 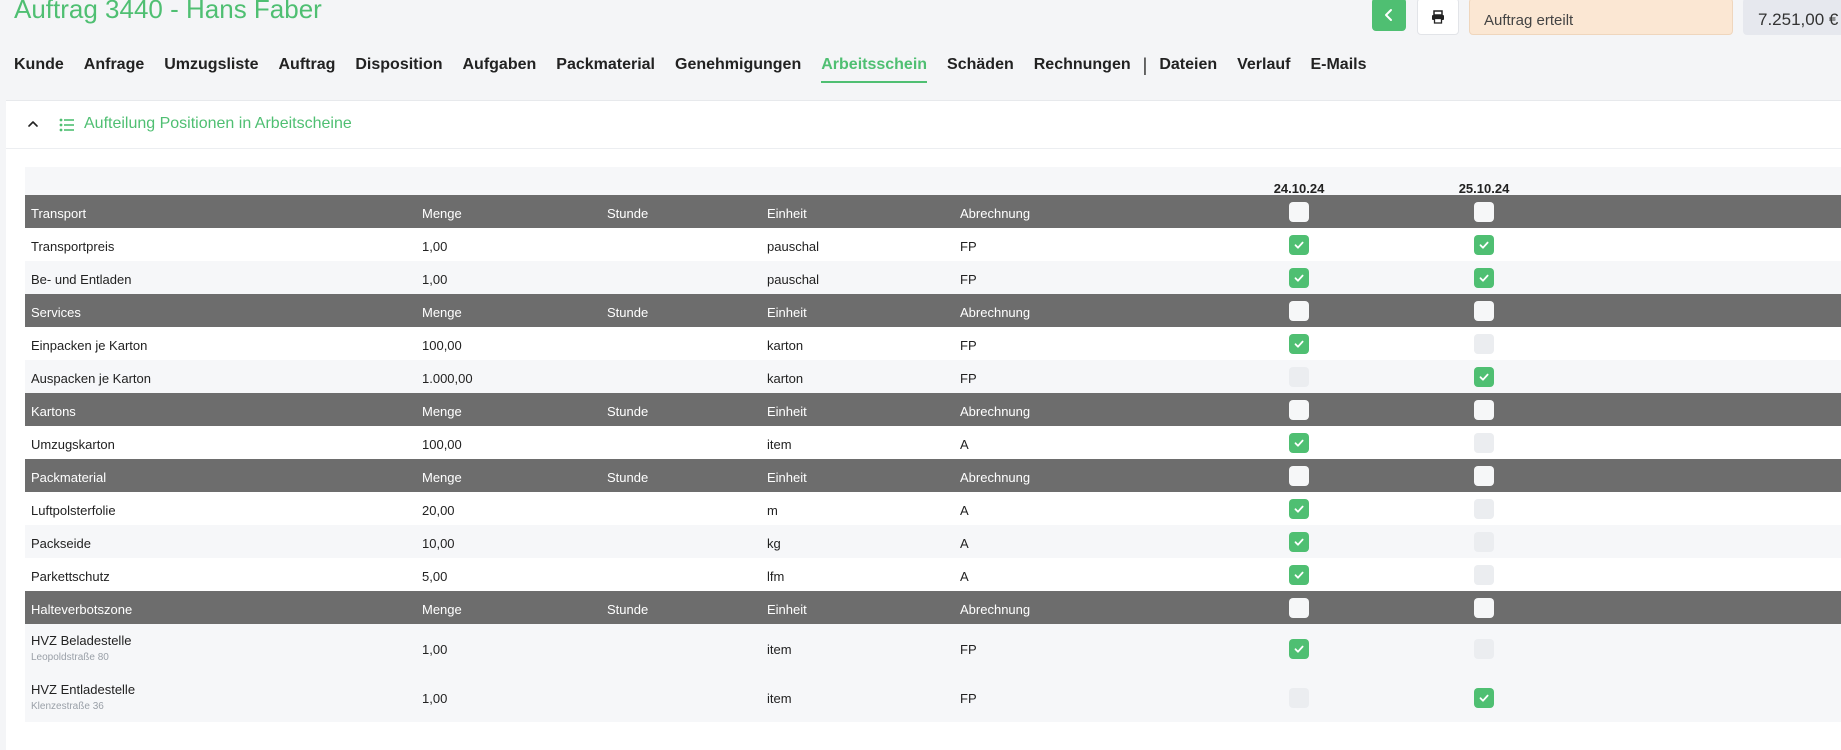 I want to click on position-name: Auspacken je Karton, so click(x=91, y=378).